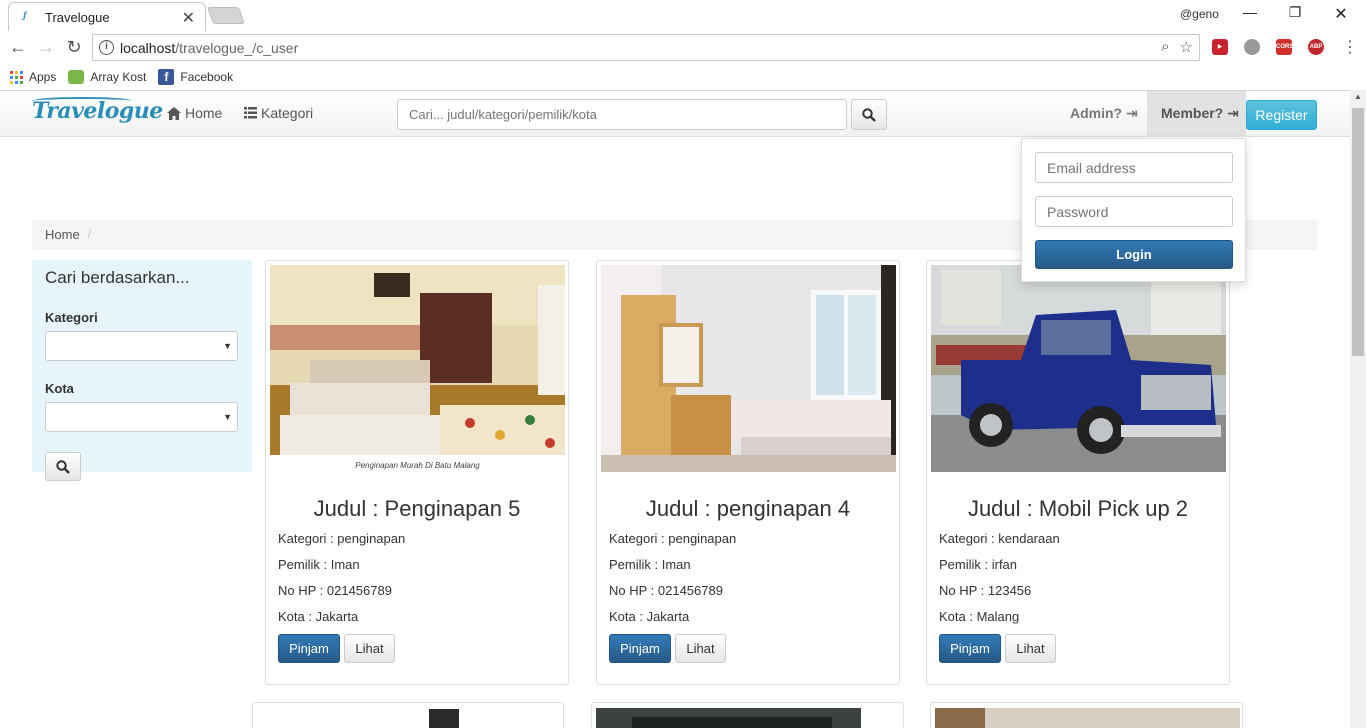 This screenshot has height=728, width=1366. I want to click on bedroom-photo-image, so click(748, 368).